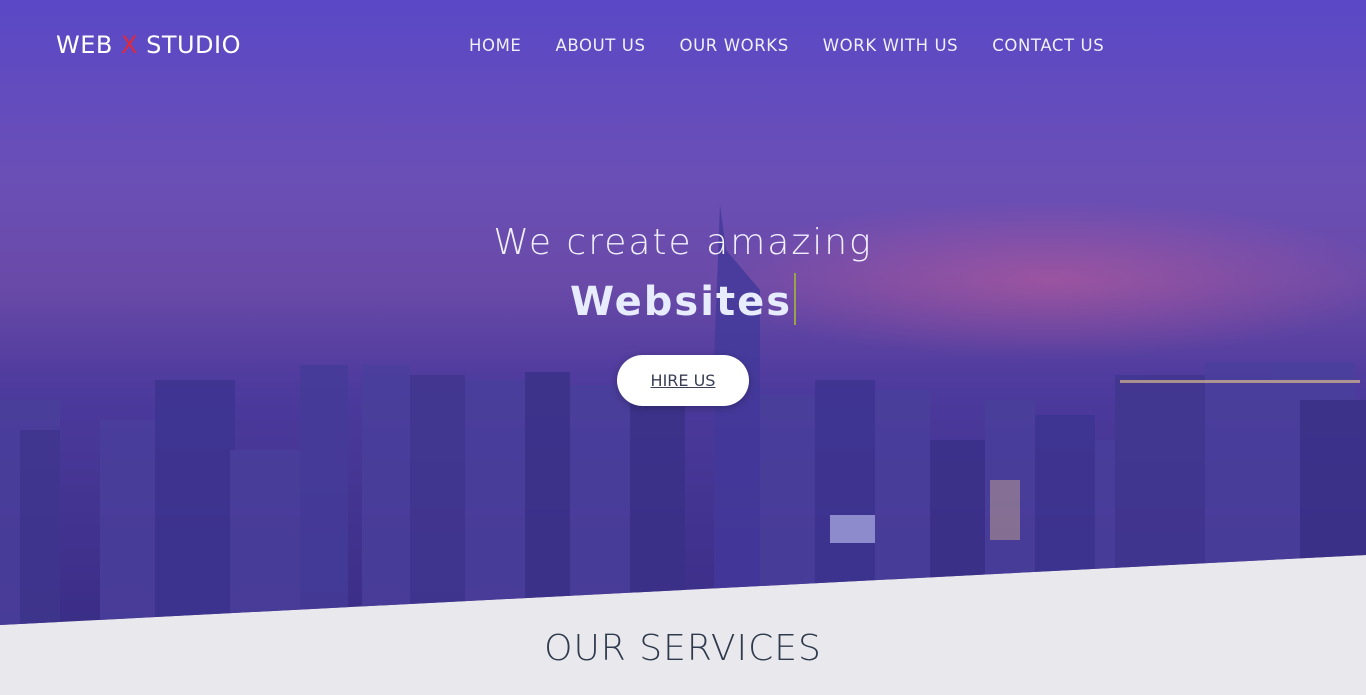  I want to click on nav-about-us: ABOUT US, so click(600, 45).